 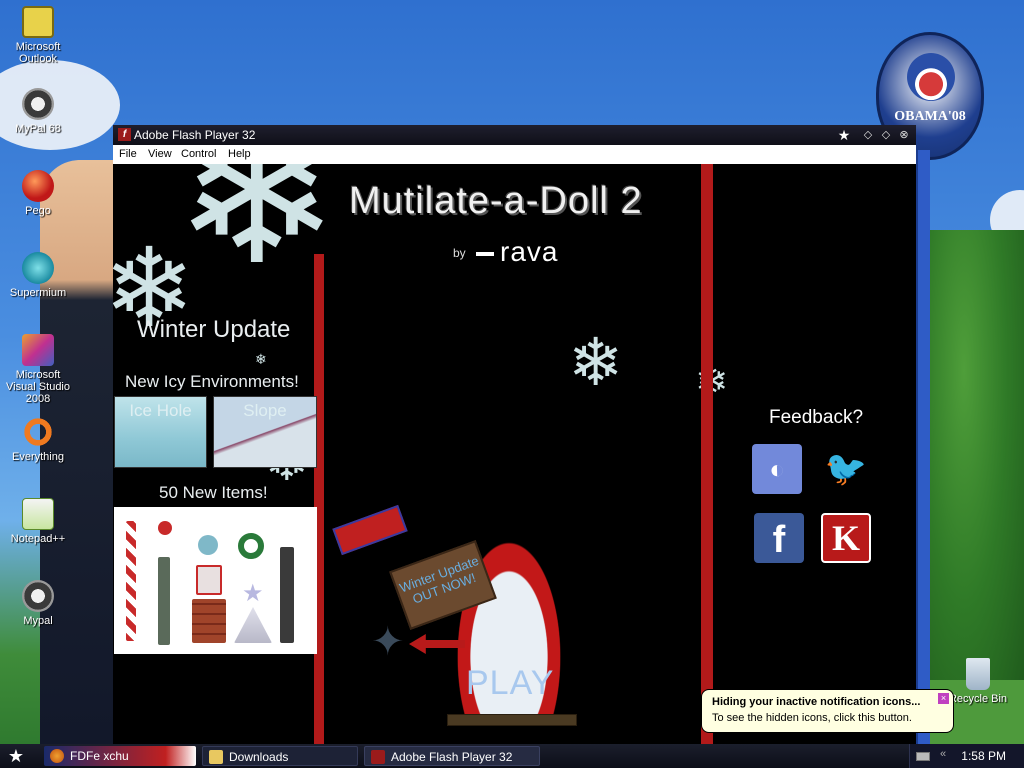 I want to click on nutcracker-icon, so click(x=287, y=595).